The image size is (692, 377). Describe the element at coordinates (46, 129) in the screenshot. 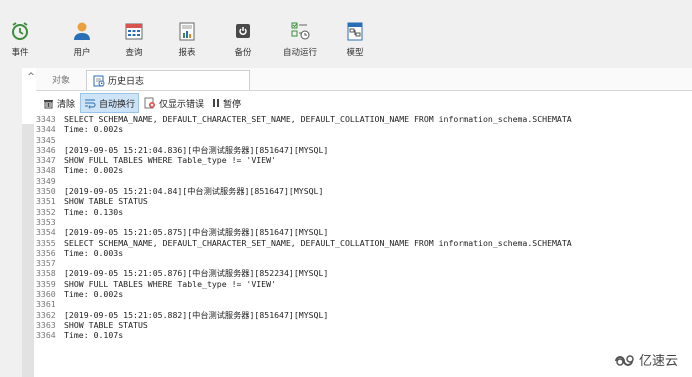

I see `line-number: 3344` at that location.